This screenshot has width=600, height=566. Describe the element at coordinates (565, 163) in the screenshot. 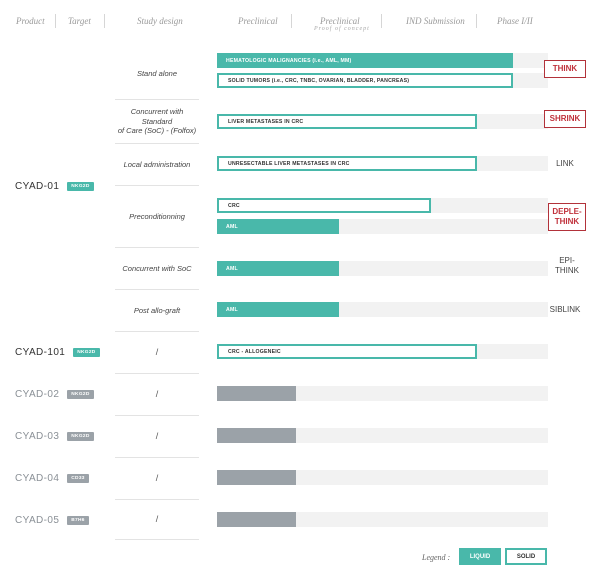

I see `trial-link: LINK` at that location.